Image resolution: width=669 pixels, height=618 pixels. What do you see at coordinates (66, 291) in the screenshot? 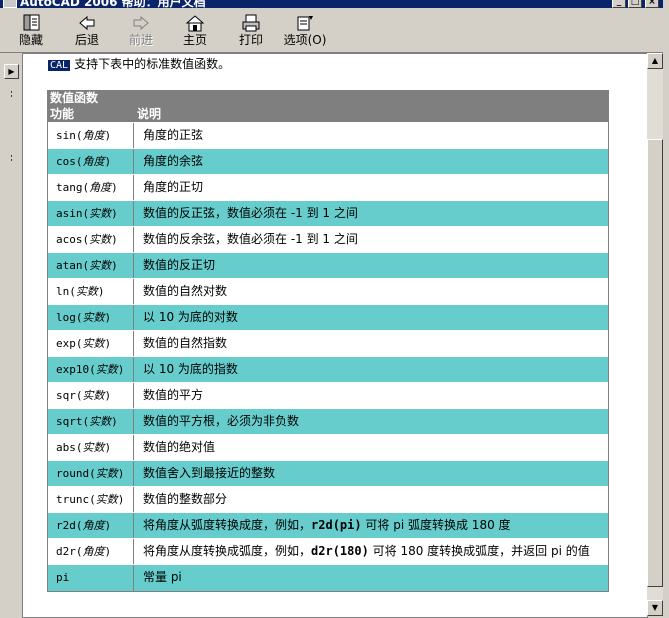
I see `function-name: ln(` at bounding box center [66, 291].